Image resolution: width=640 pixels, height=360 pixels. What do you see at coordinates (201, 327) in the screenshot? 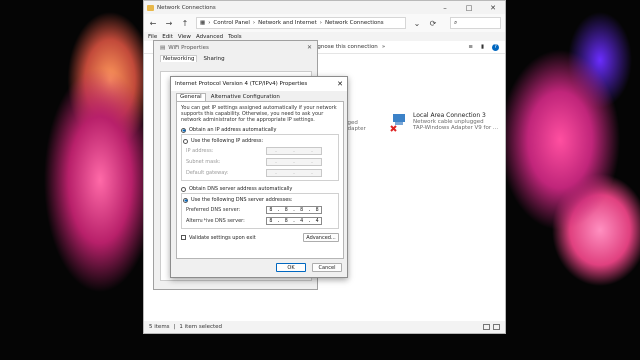
I see `selected-count: 1 item selected` at bounding box center [201, 327].